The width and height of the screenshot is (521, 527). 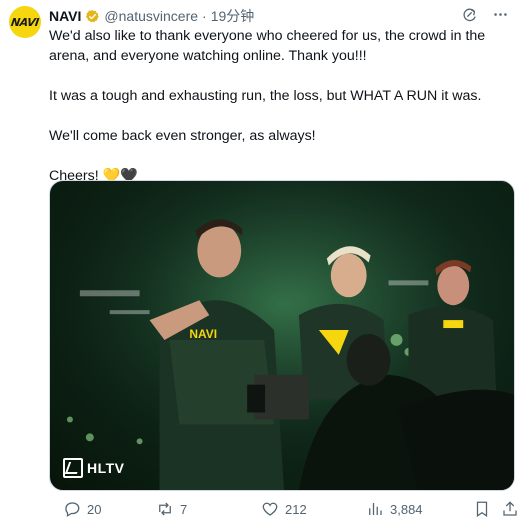 What do you see at coordinates (65, 16) in the screenshot?
I see `author-name: NAVI` at bounding box center [65, 16].